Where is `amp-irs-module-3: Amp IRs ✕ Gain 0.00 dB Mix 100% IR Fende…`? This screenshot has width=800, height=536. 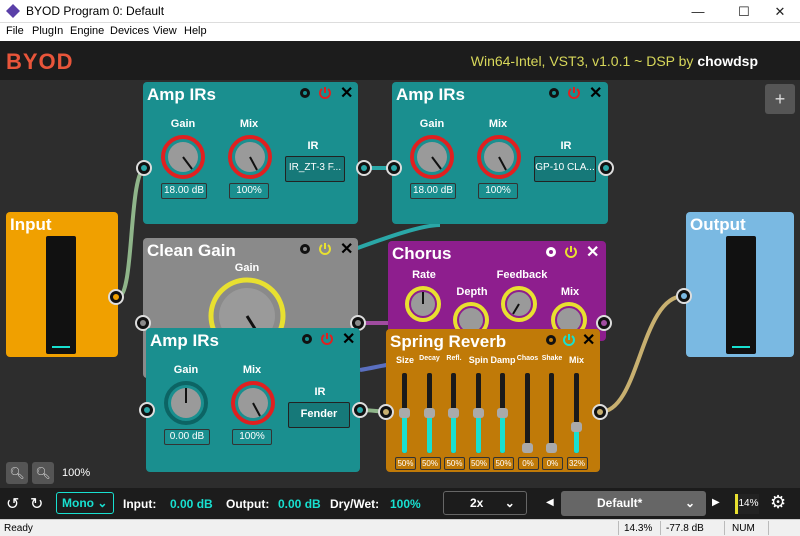 amp-irs-module-3: Amp IRs ✕ Gain 0.00 dB Mix 100% IR Fende… is located at coordinates (253, 400).